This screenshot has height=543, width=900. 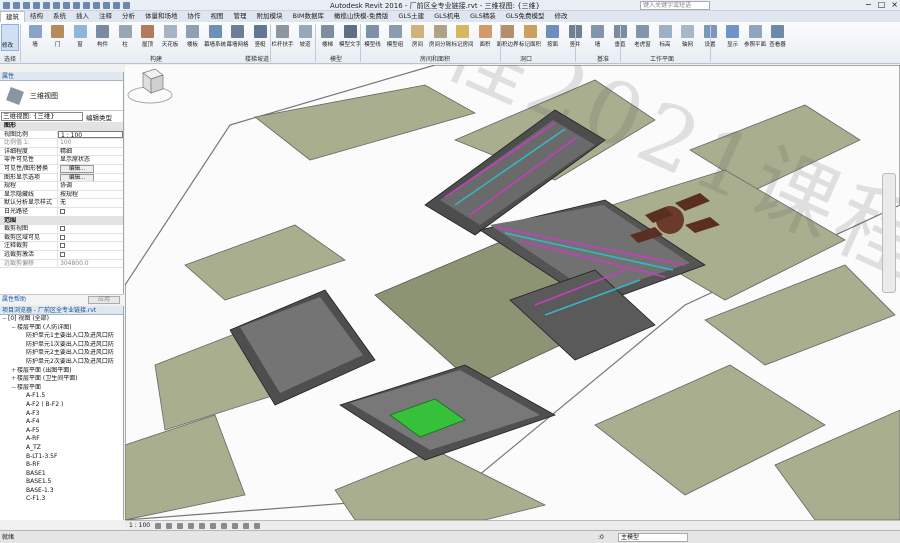 I want to click on property-value: 协调, so click(x=90, y=186).